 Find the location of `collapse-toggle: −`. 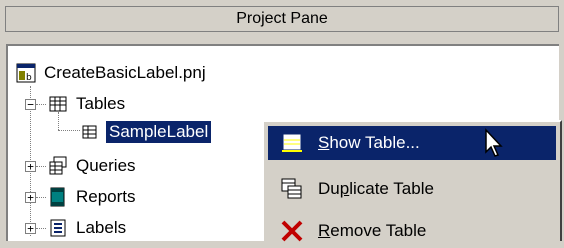

collapse-toggle: − is located at coordinates (30, 104).